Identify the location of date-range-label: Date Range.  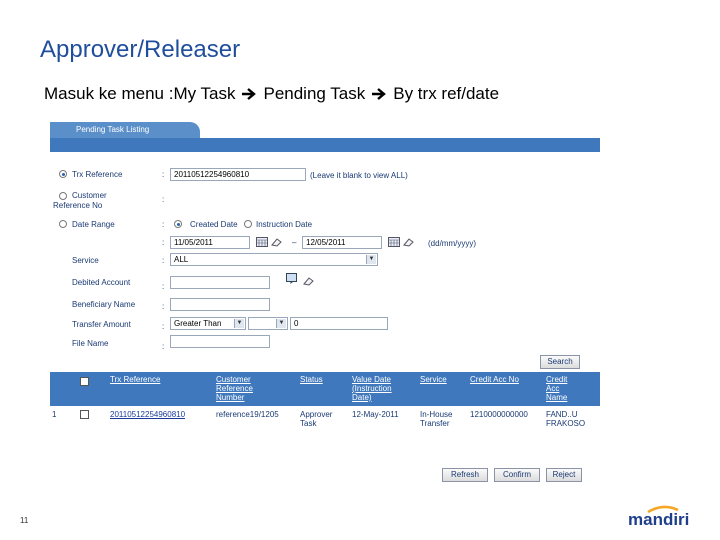
(93, 224).